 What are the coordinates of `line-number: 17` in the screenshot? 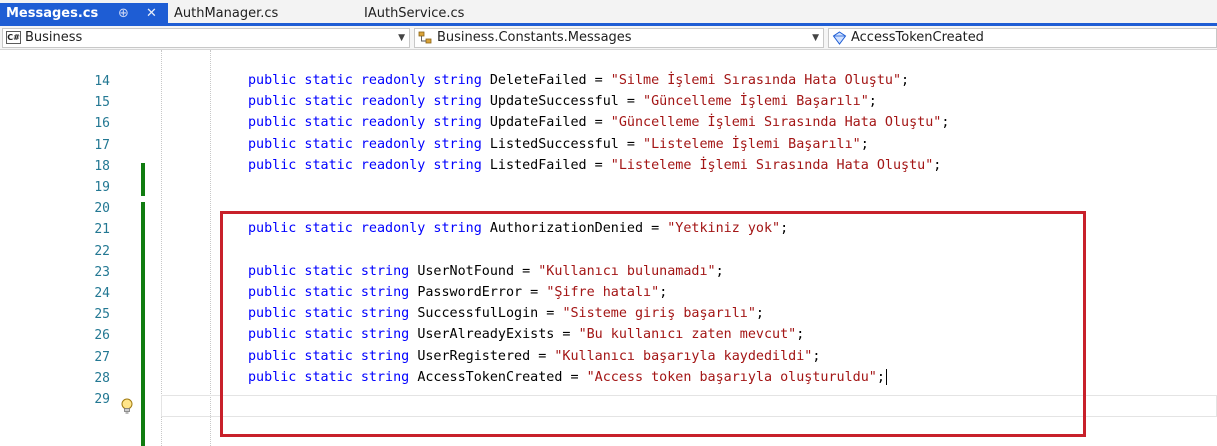 It's located at (102, 145).